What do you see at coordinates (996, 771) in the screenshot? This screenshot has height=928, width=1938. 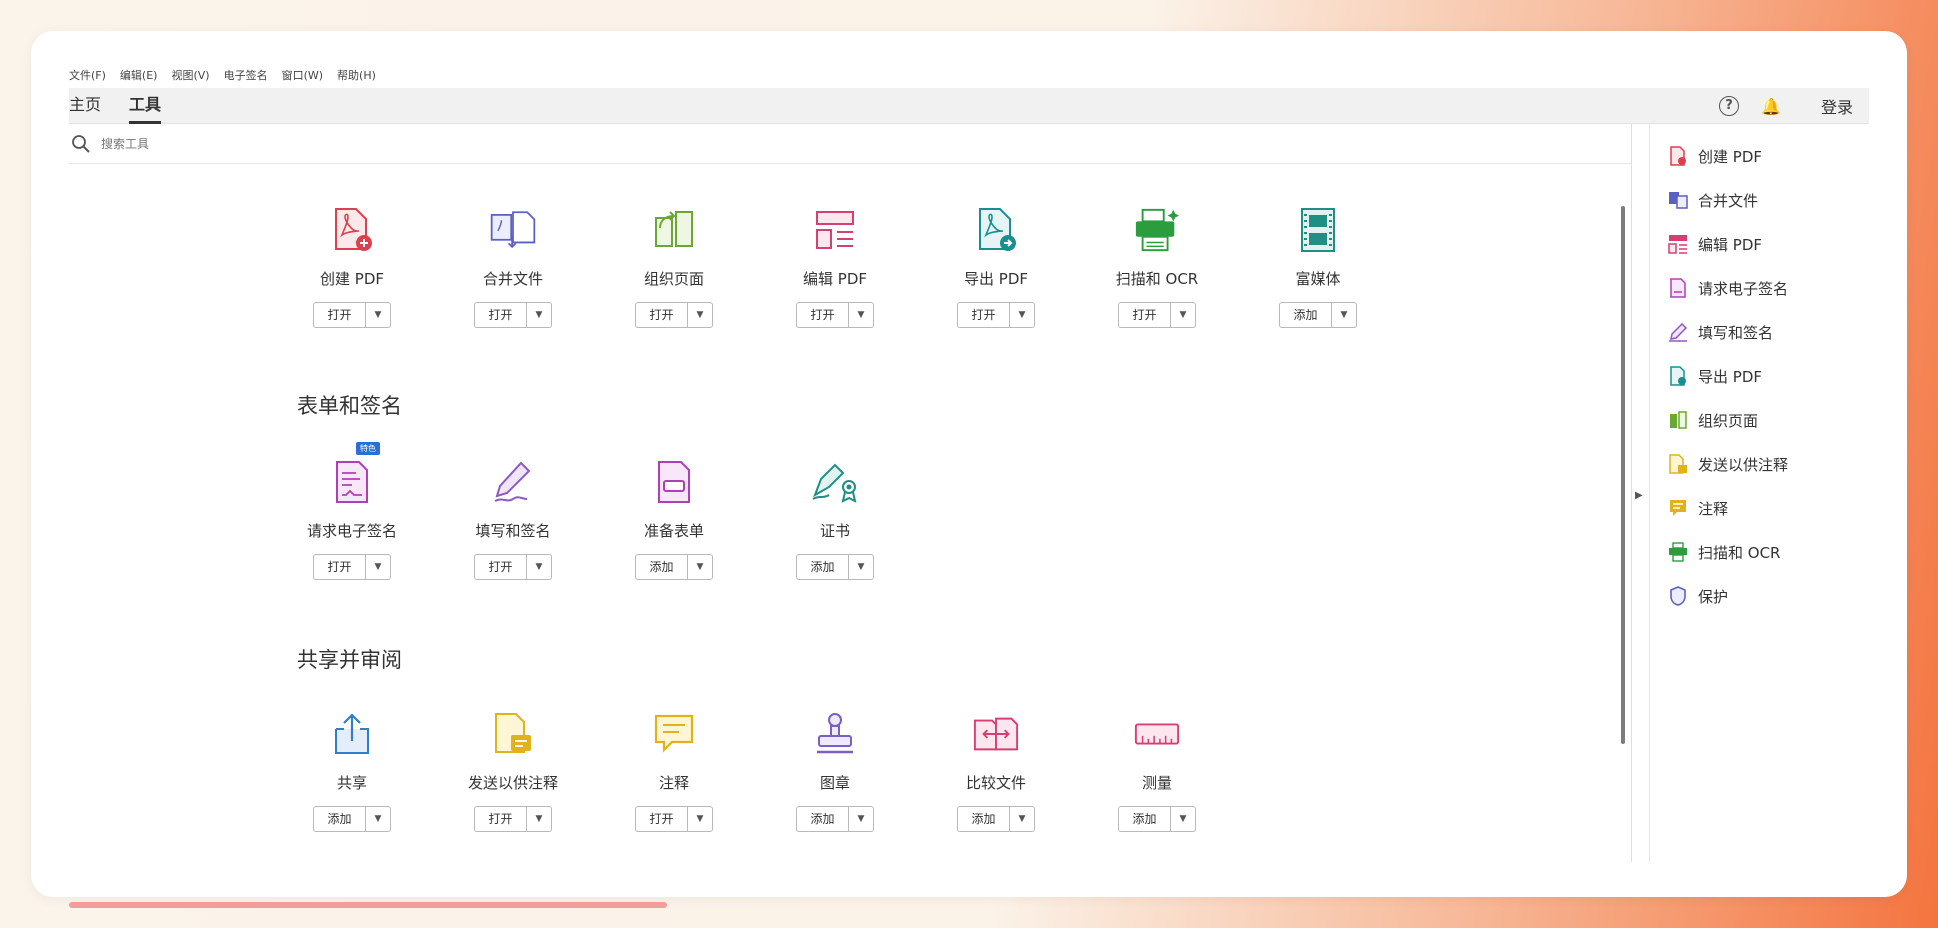 I see `tool-compare-files: 比较文件 添加 ▼` at bounding box center [996, 771].